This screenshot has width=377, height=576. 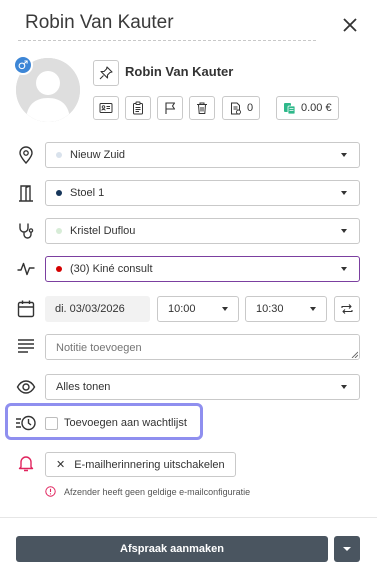 I want to click on end-time-value: 10:30, so click(x=270, y=309).